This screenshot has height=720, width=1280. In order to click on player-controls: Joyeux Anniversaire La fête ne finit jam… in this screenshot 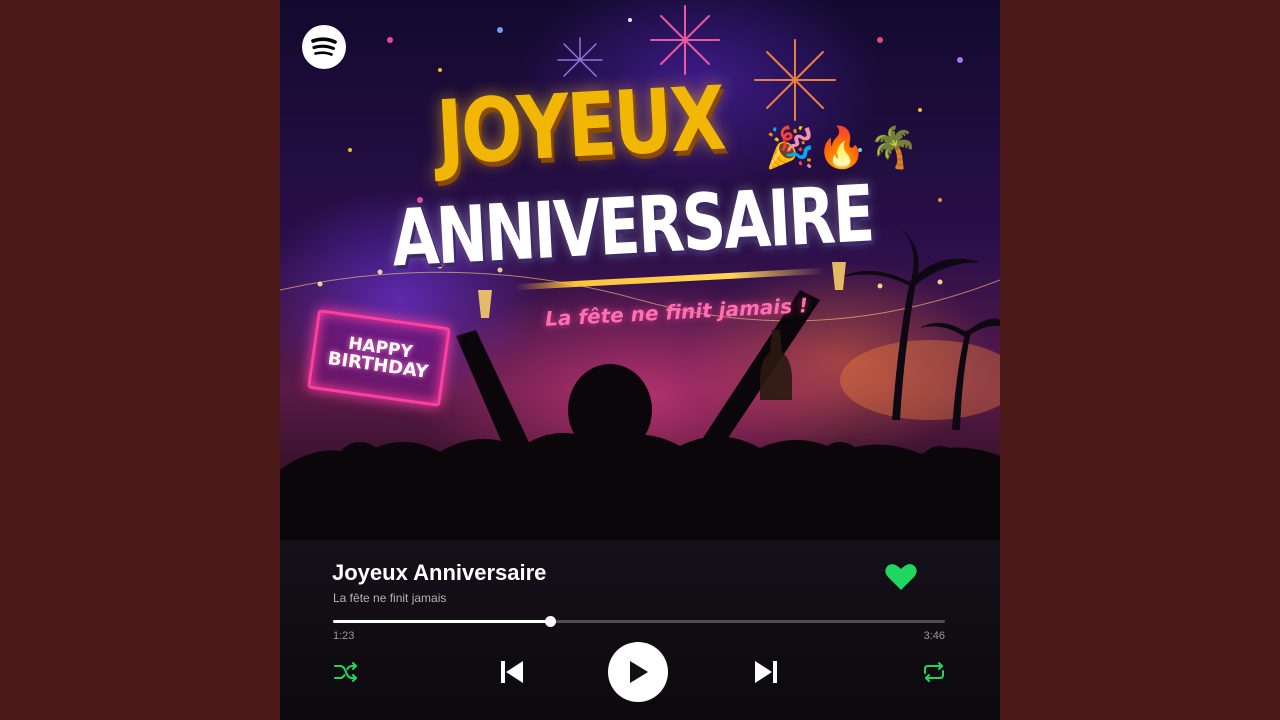, I will do `click(640, 630)`.